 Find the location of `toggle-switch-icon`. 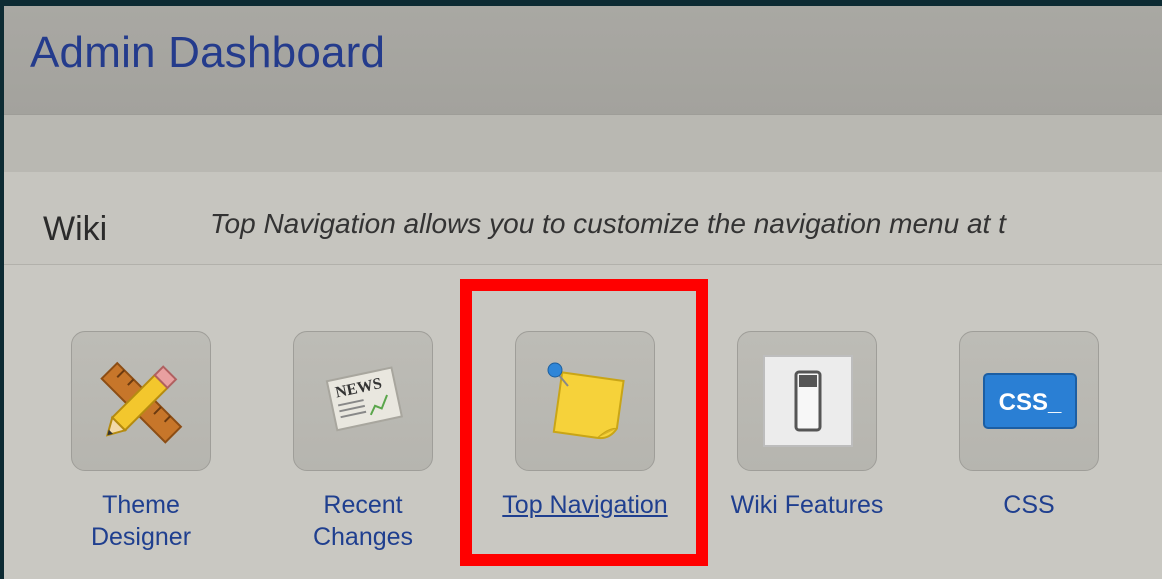

toggle-switch-icon is located at coordinates (808, 401).